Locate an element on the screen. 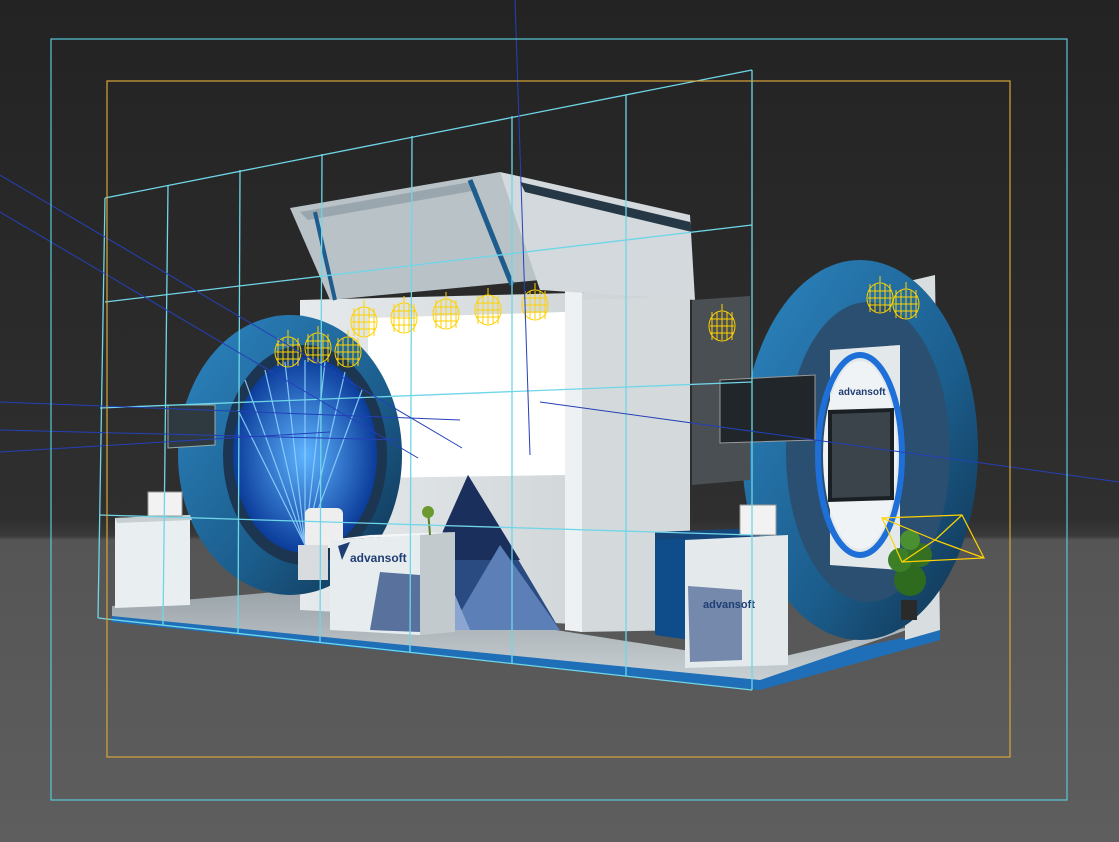 This screenshot has height=842, width=1119. counter-logo: advansoft is located at coordinates (729, 605).